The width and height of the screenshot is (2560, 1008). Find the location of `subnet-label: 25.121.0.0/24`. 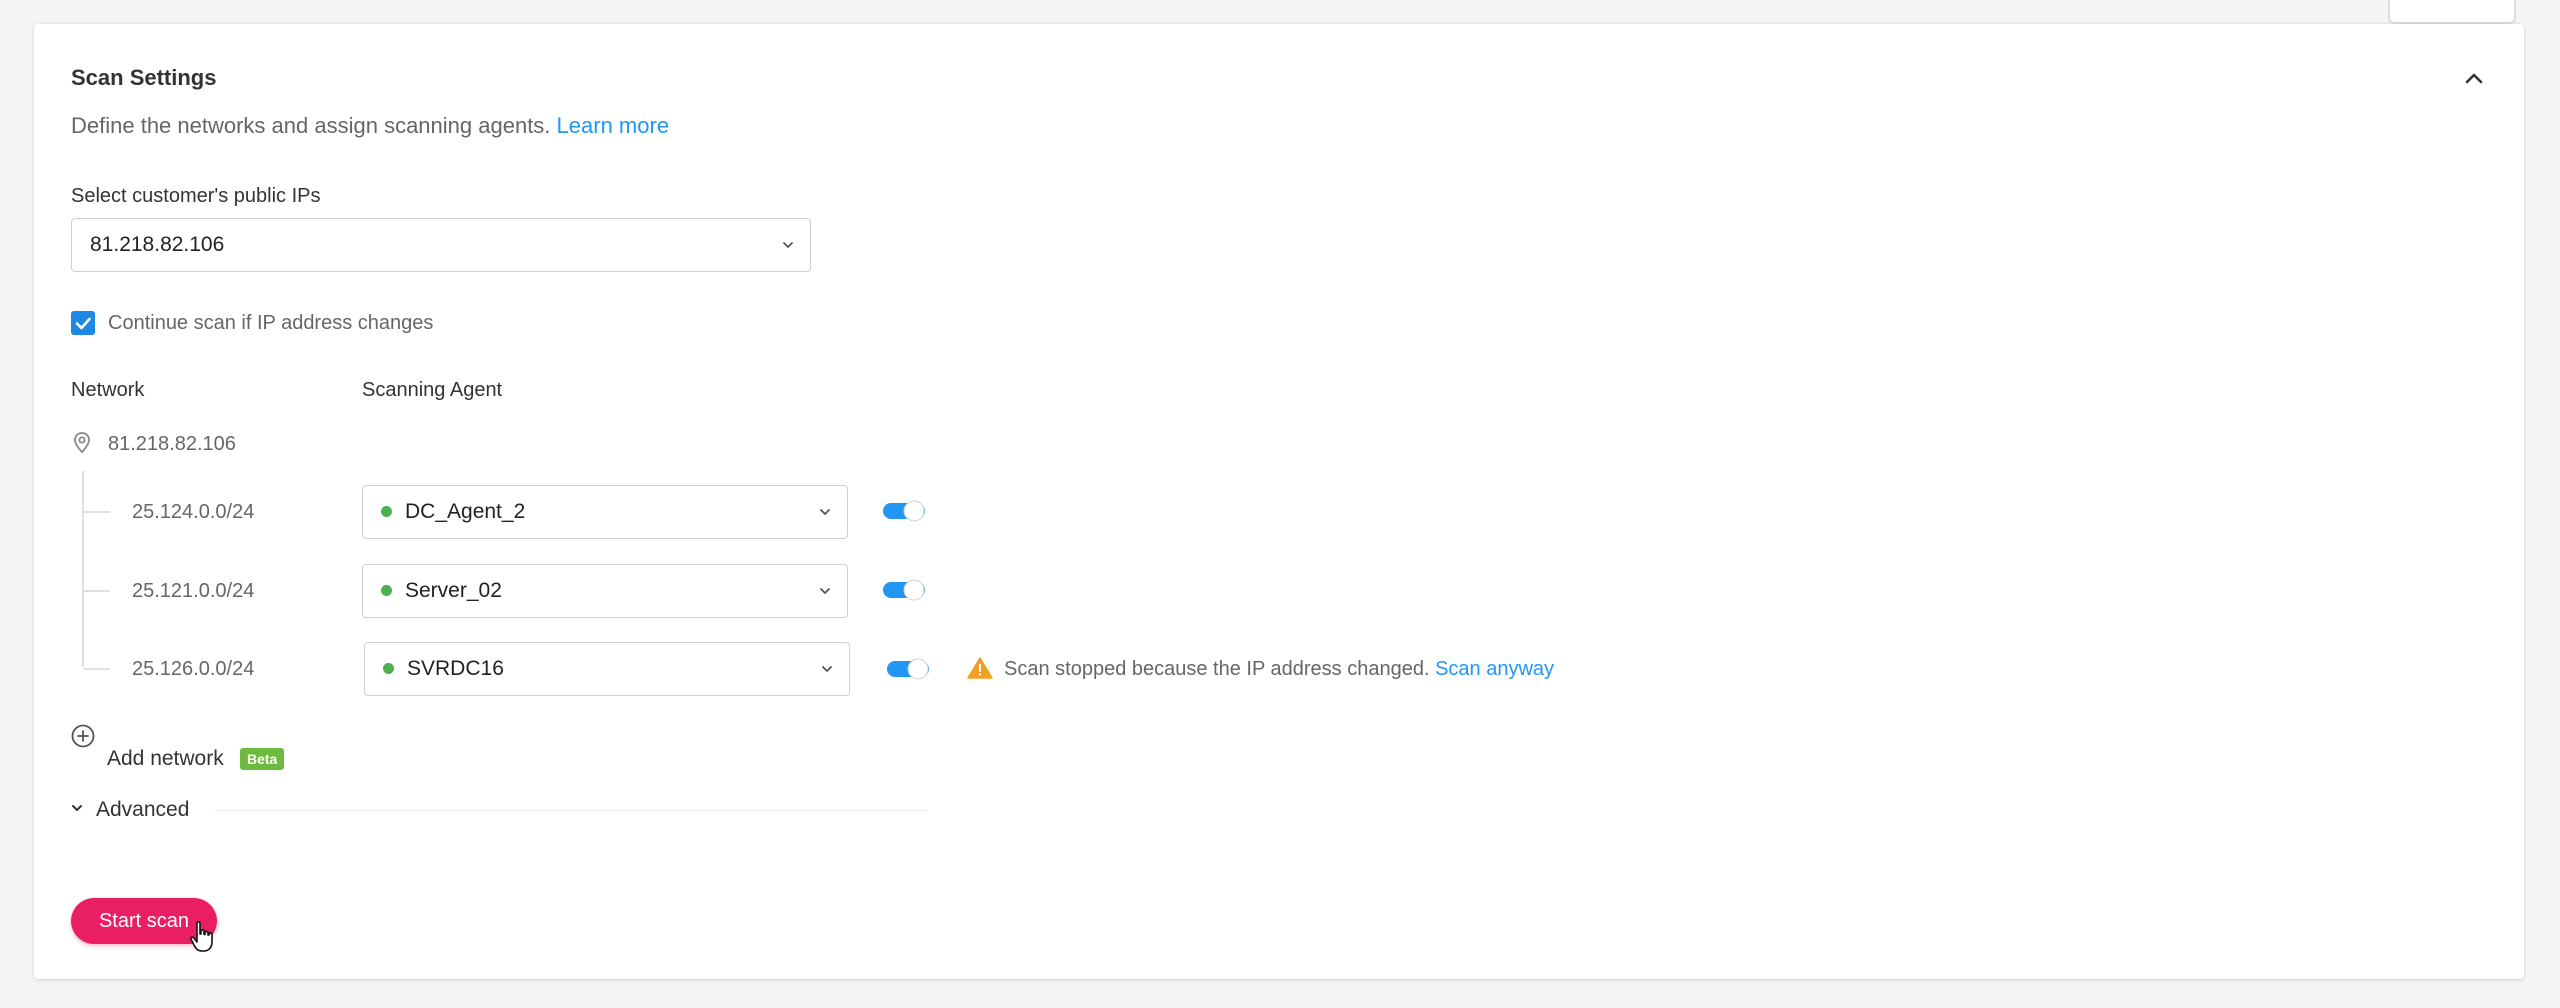

subnet-label: 25.121.0.0/24 is located at coordinates (193, 591).